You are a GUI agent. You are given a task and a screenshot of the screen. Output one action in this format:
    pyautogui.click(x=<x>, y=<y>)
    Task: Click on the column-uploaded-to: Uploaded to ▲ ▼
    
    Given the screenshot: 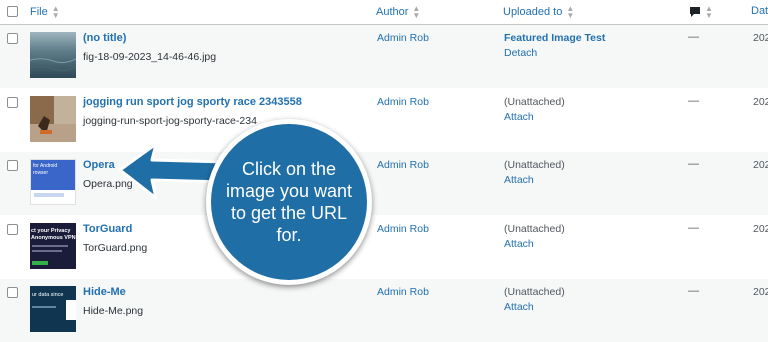 What is the action you would take?
    pyautogui.click(x=539, y=12)
    